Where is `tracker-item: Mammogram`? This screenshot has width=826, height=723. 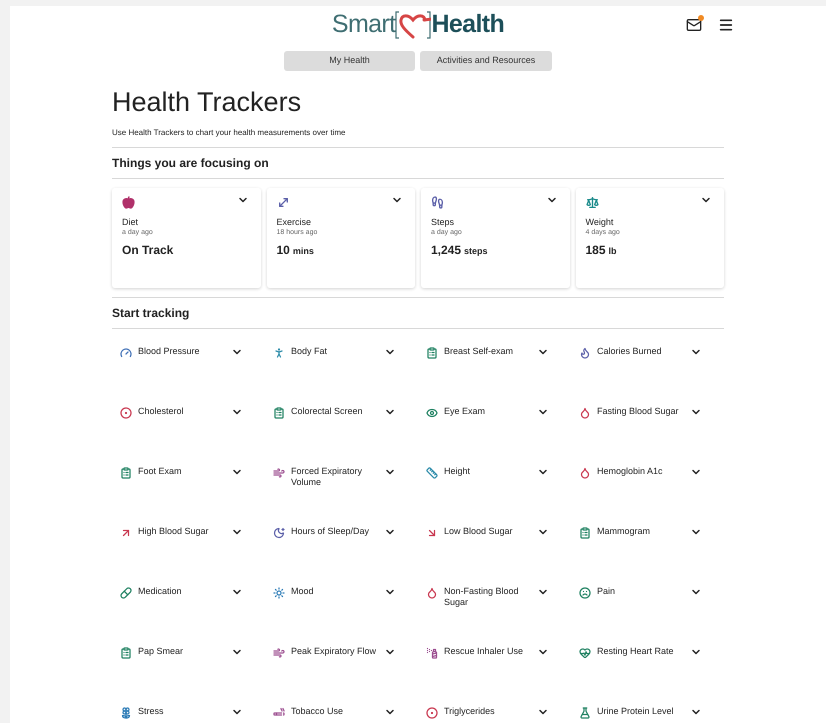 tracker-item: Mammogram is located at coordinates (640, 531).